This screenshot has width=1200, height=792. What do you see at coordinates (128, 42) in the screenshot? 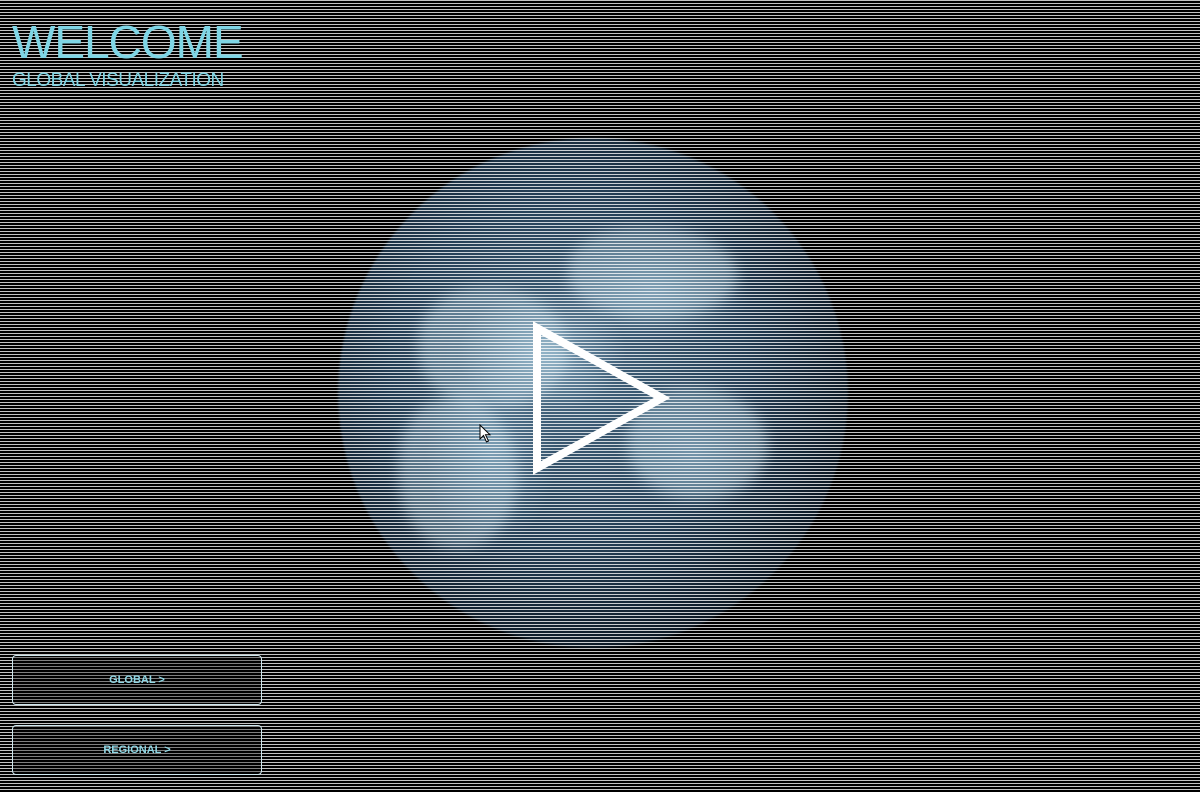
I see `page-title: WELCOME` at bounding box center [128, 42].